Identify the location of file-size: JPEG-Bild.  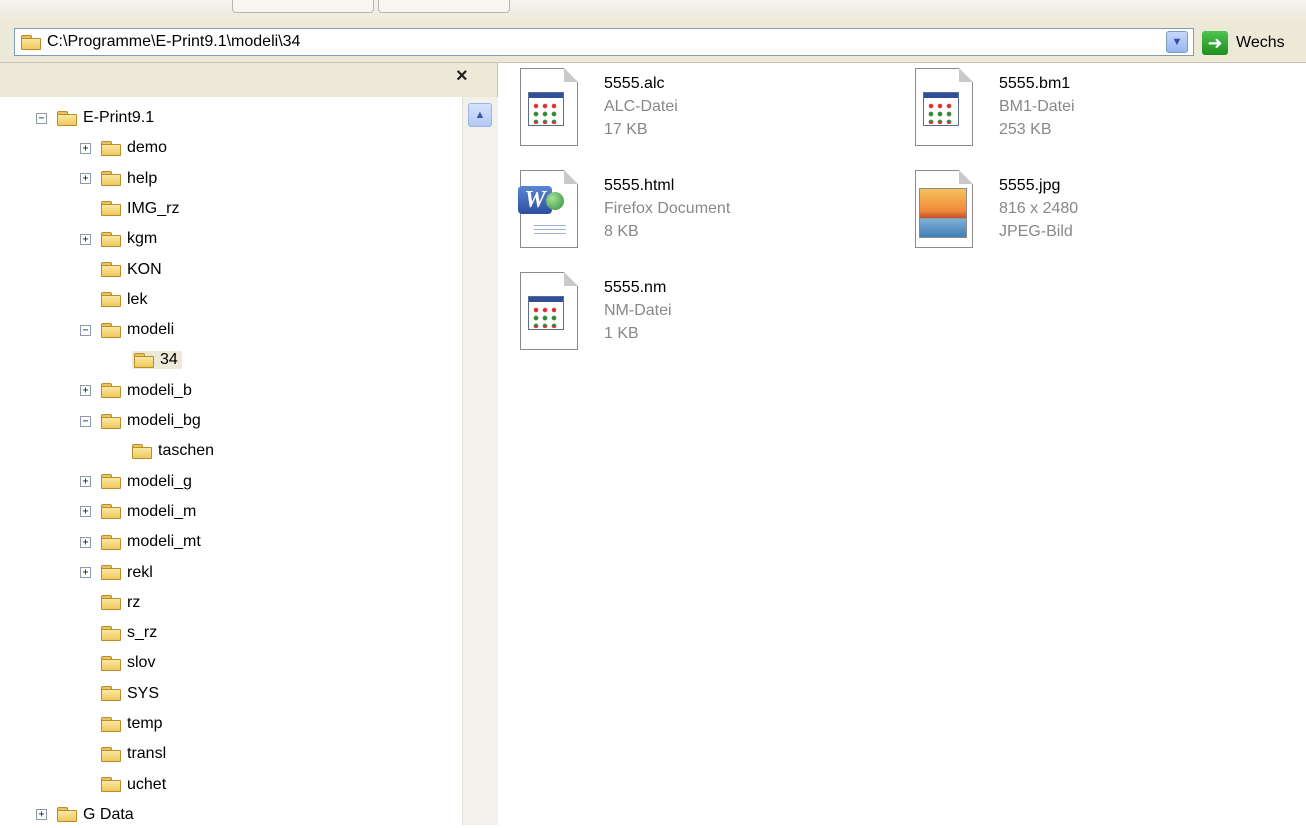
(1036, 231).